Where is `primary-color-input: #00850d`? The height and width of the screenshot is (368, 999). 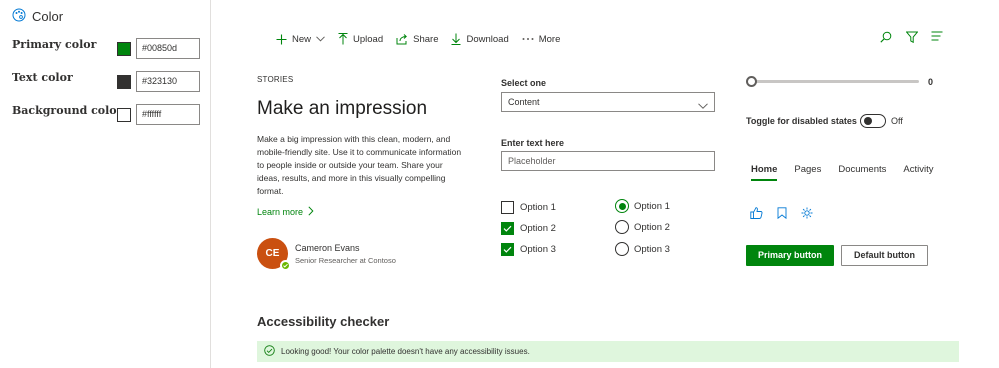 primary-color-input: #00850d is located at coordinates (168, 48).